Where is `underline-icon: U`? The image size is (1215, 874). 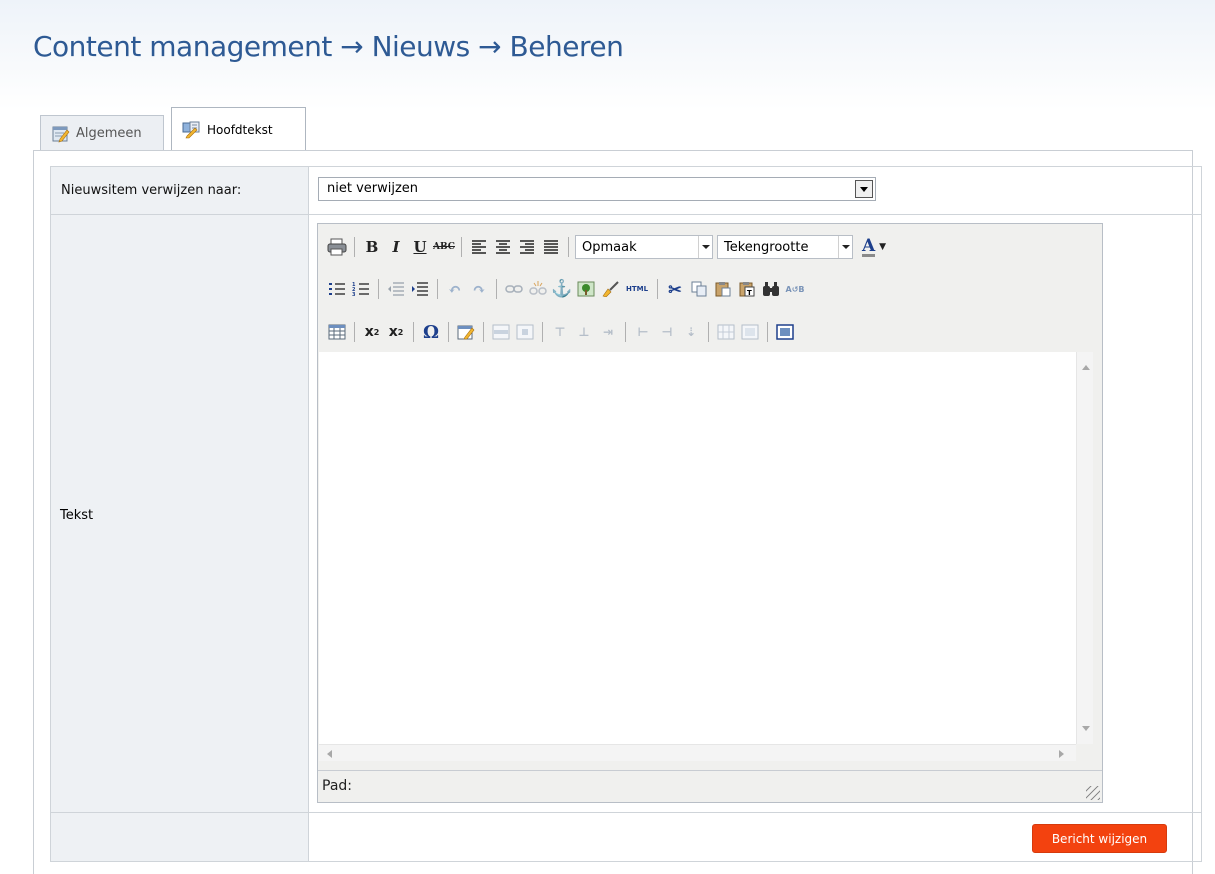 underline-icon: U is located at coordinates (420, 247).